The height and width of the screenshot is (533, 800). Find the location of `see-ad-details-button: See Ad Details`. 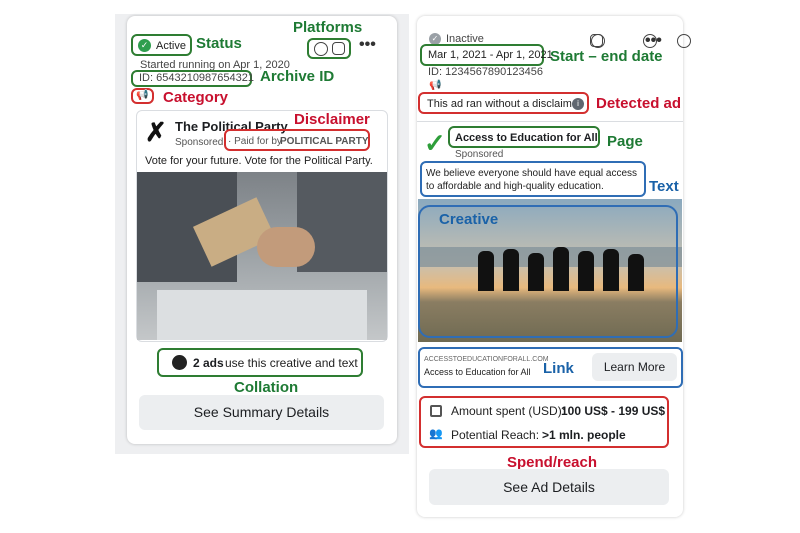

see-ad-details-button: See Ad Details is located at coordinates (549, 487).